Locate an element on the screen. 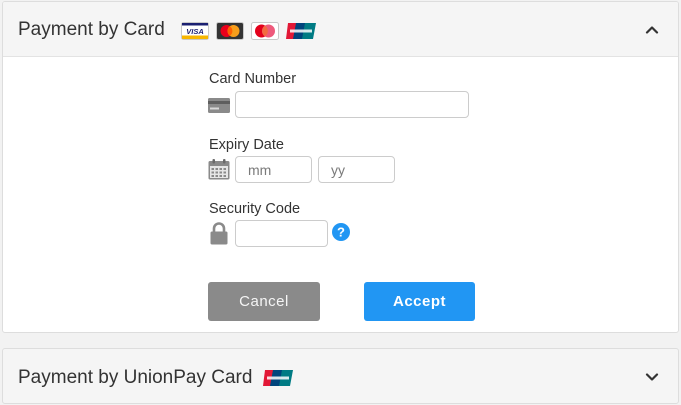 The height and width of the screenshot is (405, 681). security-code-input is located at coordinates (281, 233).